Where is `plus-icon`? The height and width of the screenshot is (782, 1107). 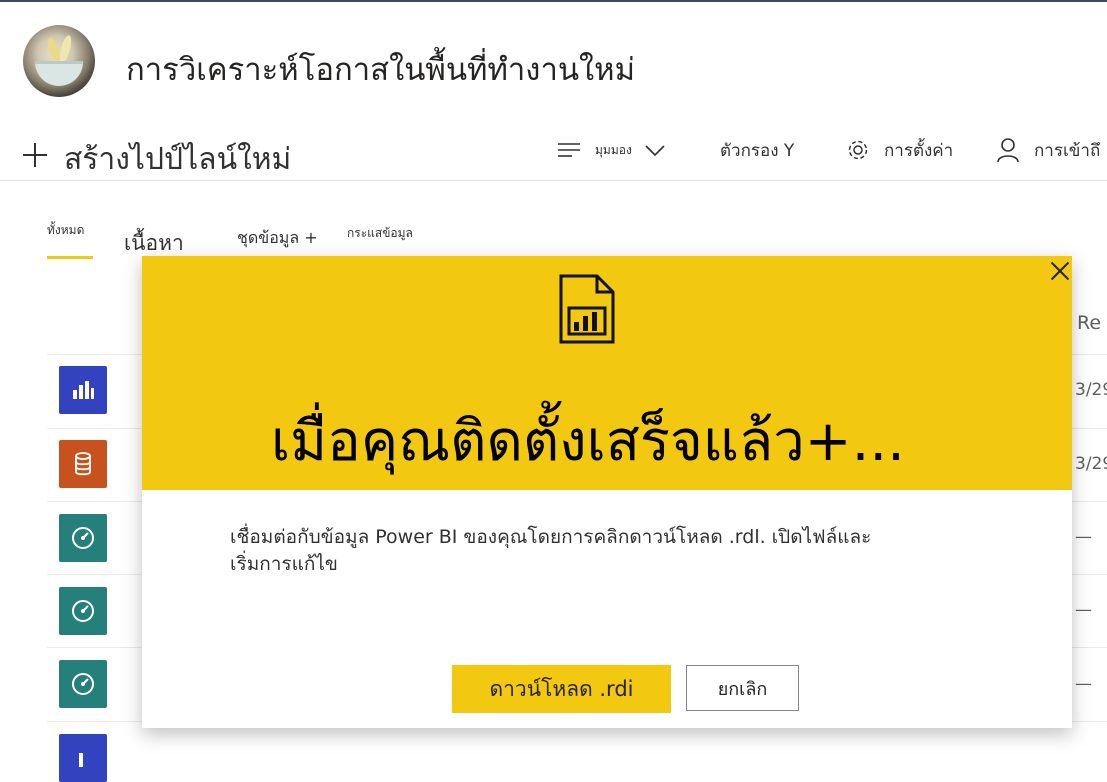 plus-icon is located at coordinates (35, 155).